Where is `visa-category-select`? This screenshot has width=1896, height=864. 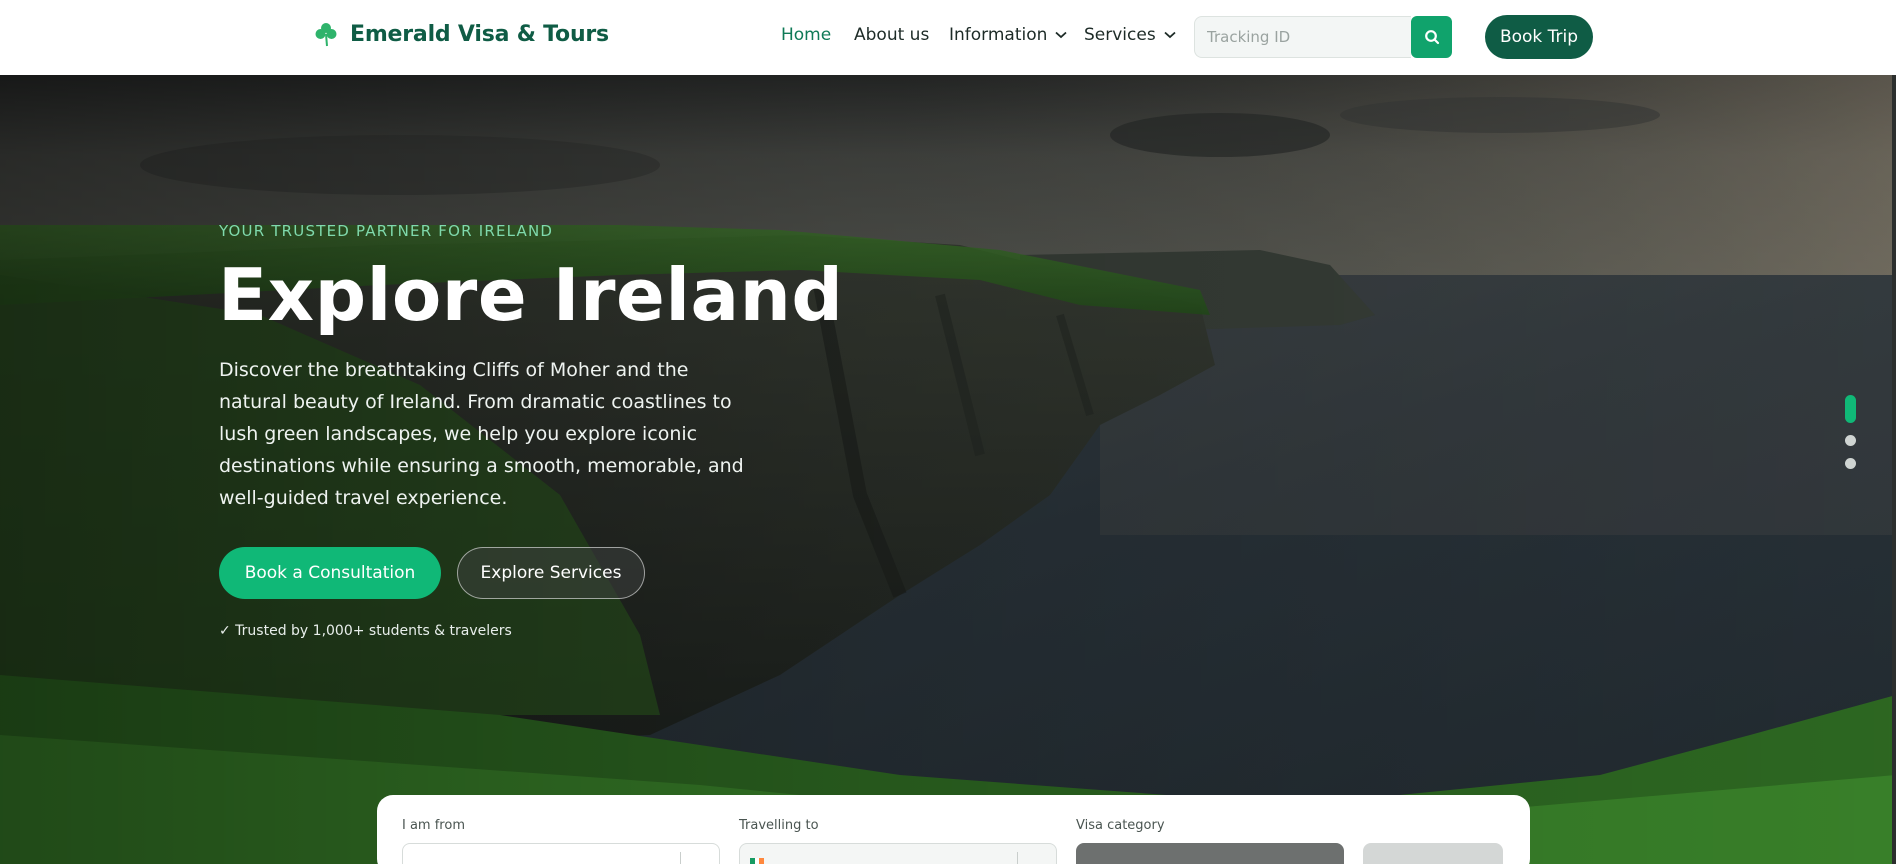 visa-category-select is located at coordinates (1210, 853).